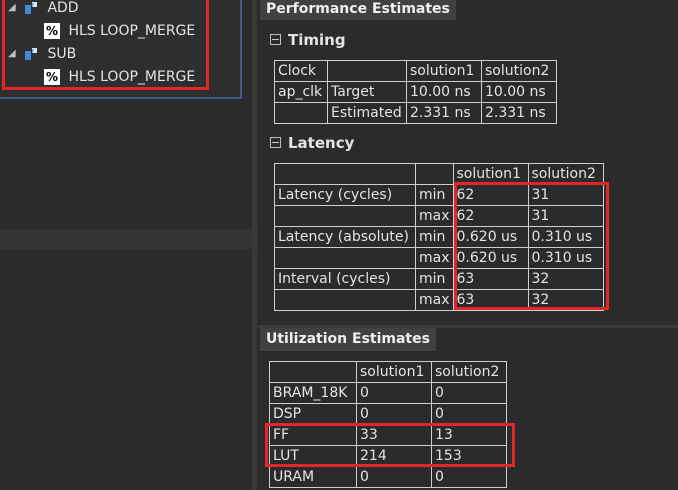  Describe the element at coordinates (367, 92) in the screenshot. I see `table-cell: Target` at that location.